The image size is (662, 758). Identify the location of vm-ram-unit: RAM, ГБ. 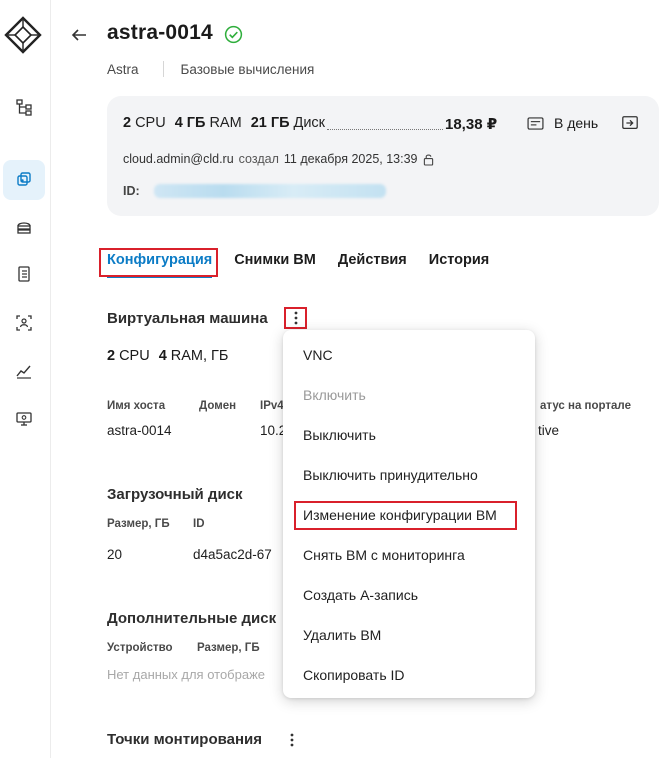
(199, 356).